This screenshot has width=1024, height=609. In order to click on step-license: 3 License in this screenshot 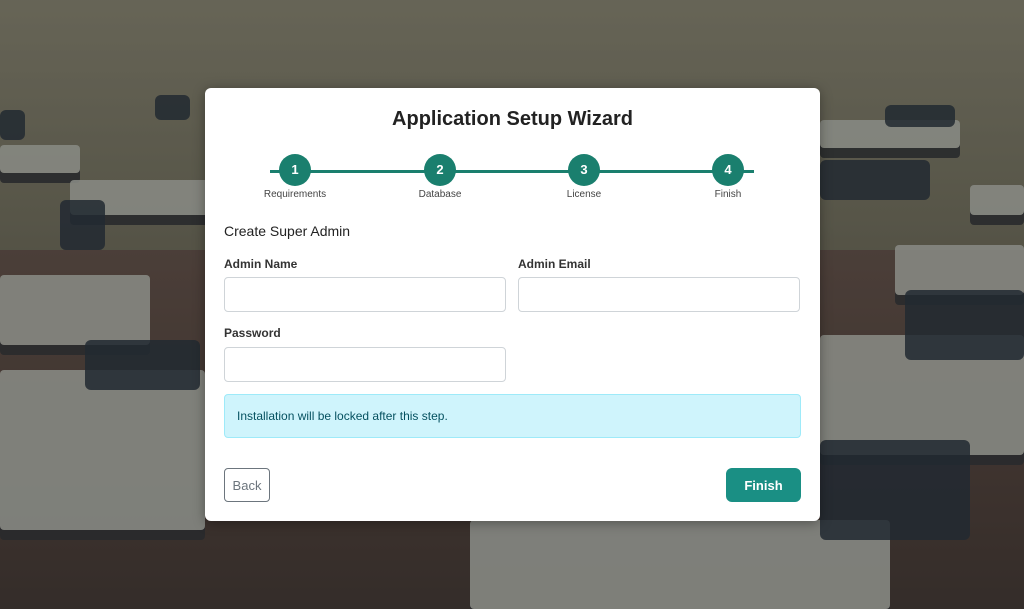, I will do `click(584, 177)`.